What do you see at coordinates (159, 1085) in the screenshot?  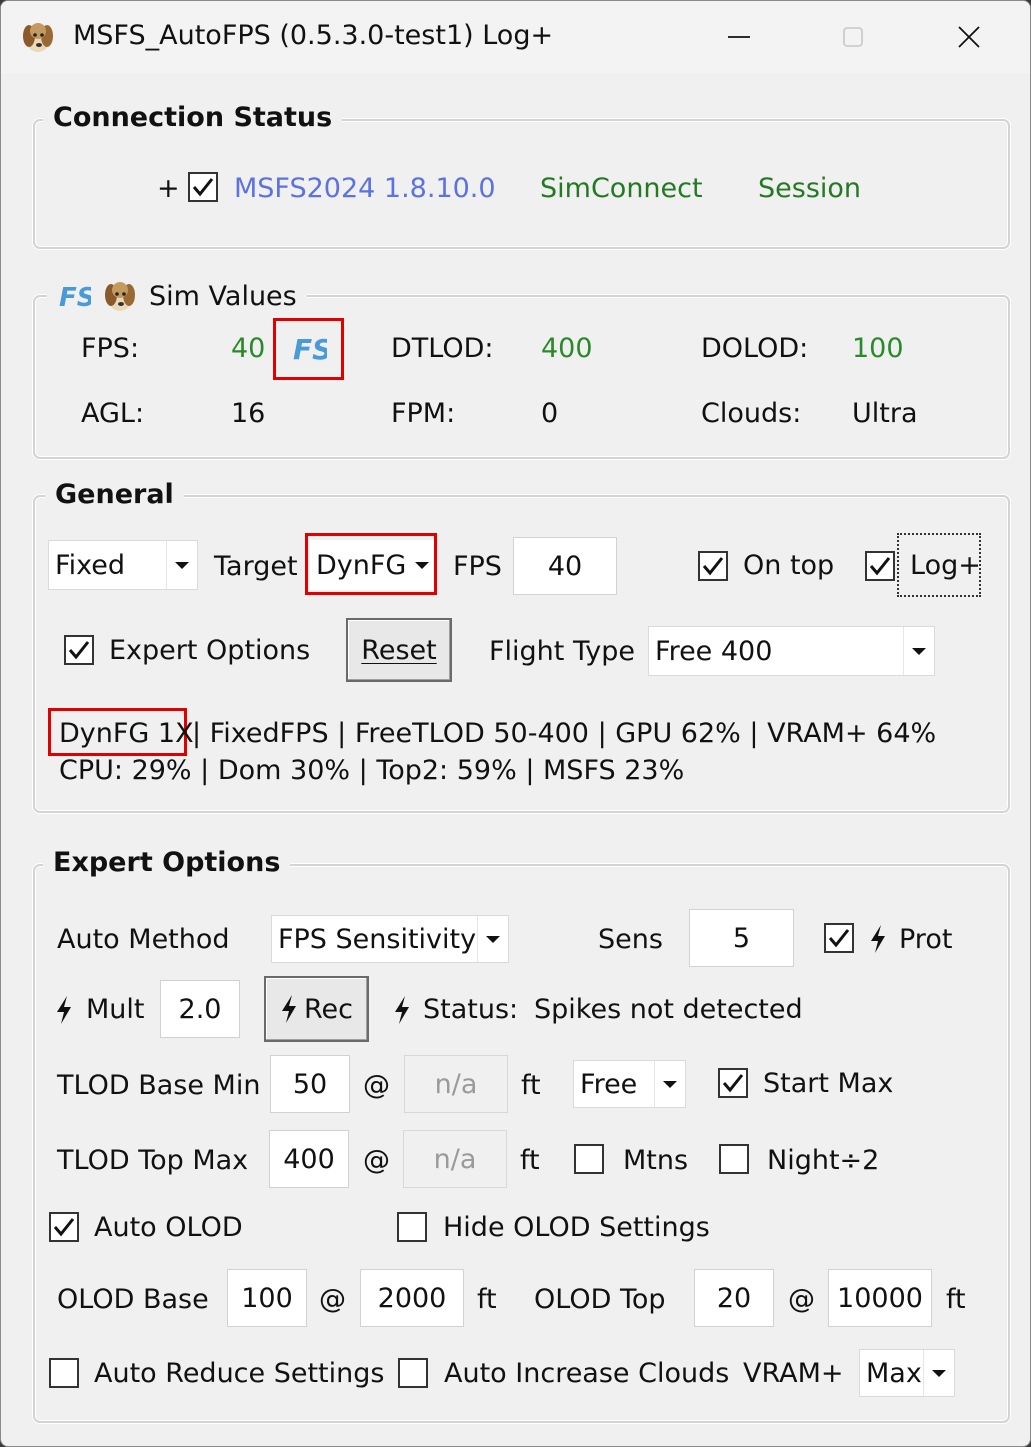 I see `tlod-base-min-label: TLOD Base Min` at bounding box center [159, 1085].